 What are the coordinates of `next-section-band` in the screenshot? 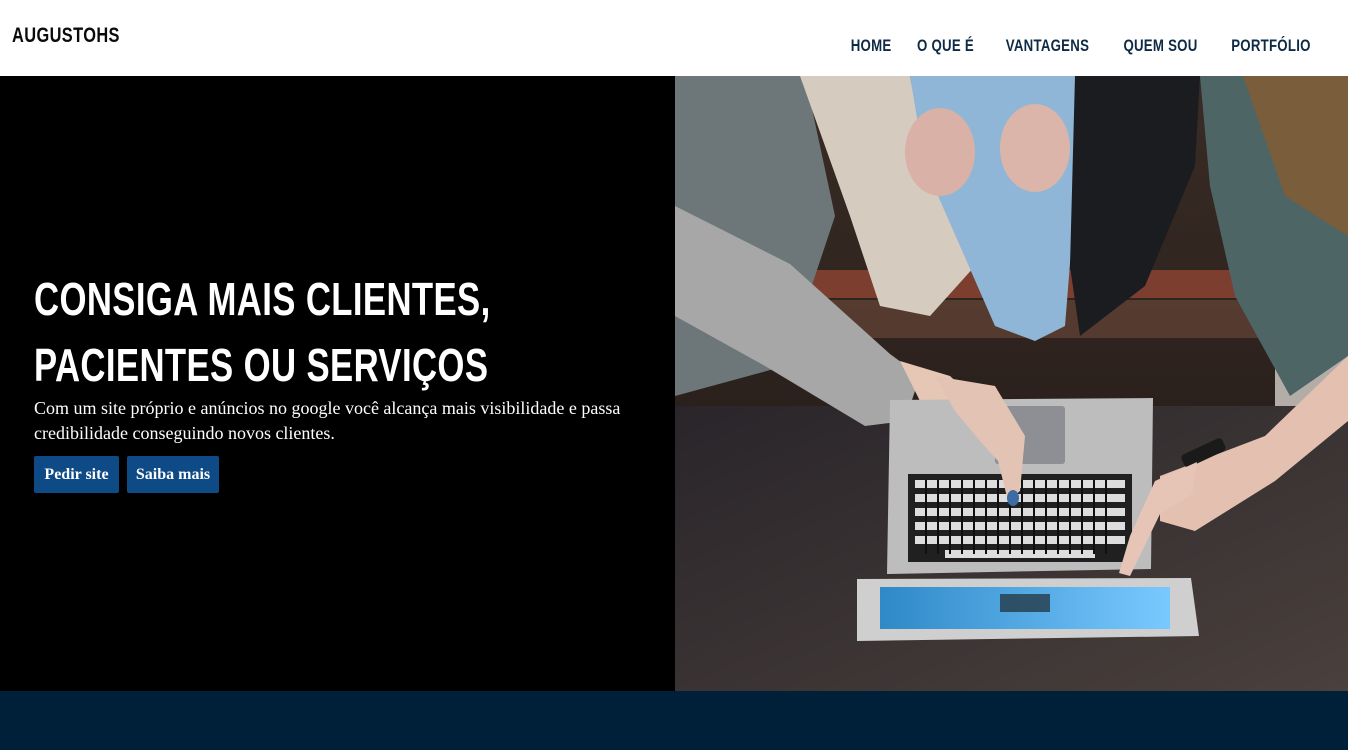 It's located at (674, 720).